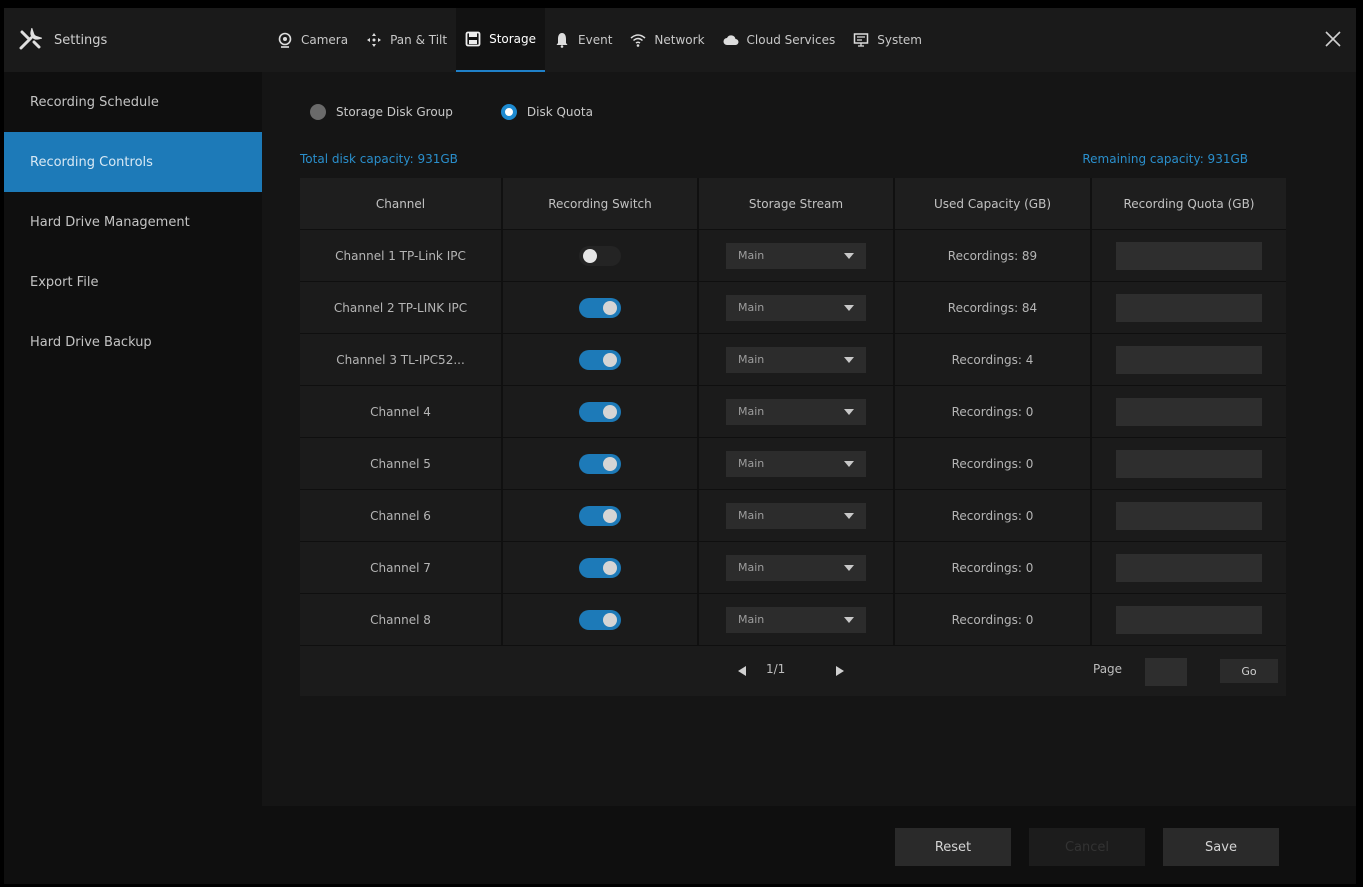 The width and height of the screenshot is (1363, 887). I want to click on tab-camera: Camera, so click(312, 40).